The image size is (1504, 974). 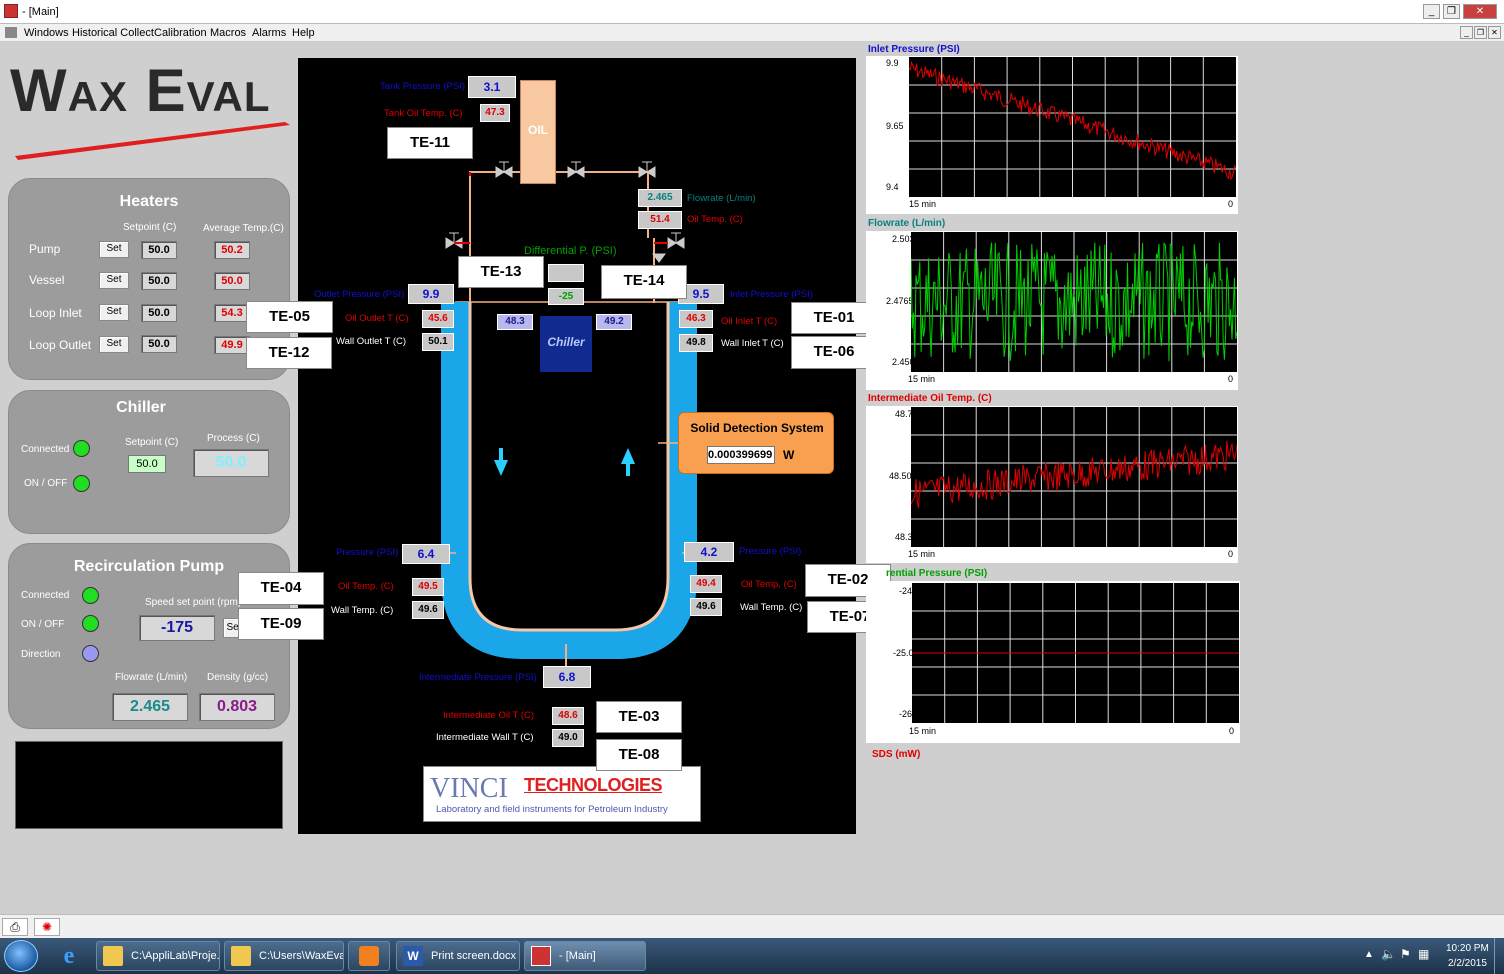 What do you see at coordinates (228, 33) in the screenshot?
I see `menu-macros: Macros` at bounding box center [228, 33].